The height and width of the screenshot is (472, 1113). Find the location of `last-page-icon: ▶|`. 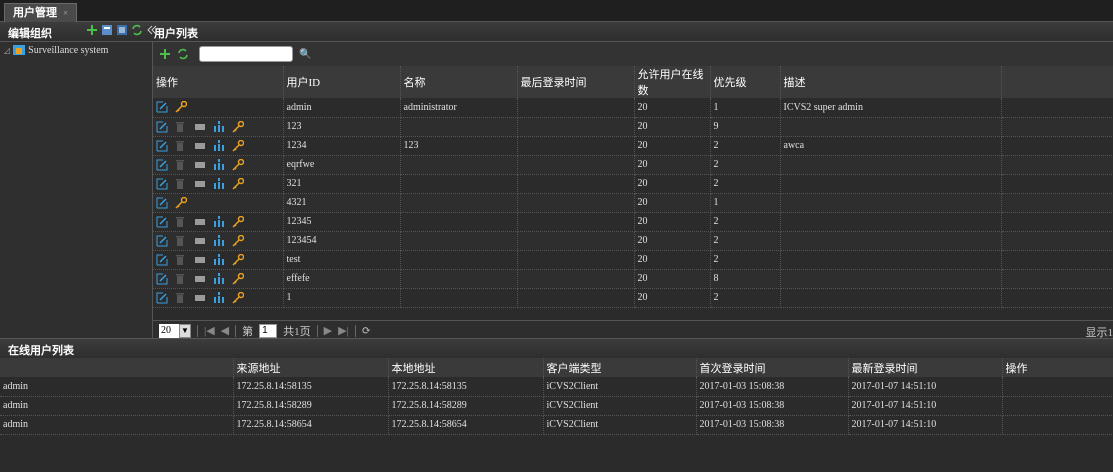

last-page-icon: ▶| is located at coordinates (343, 330).